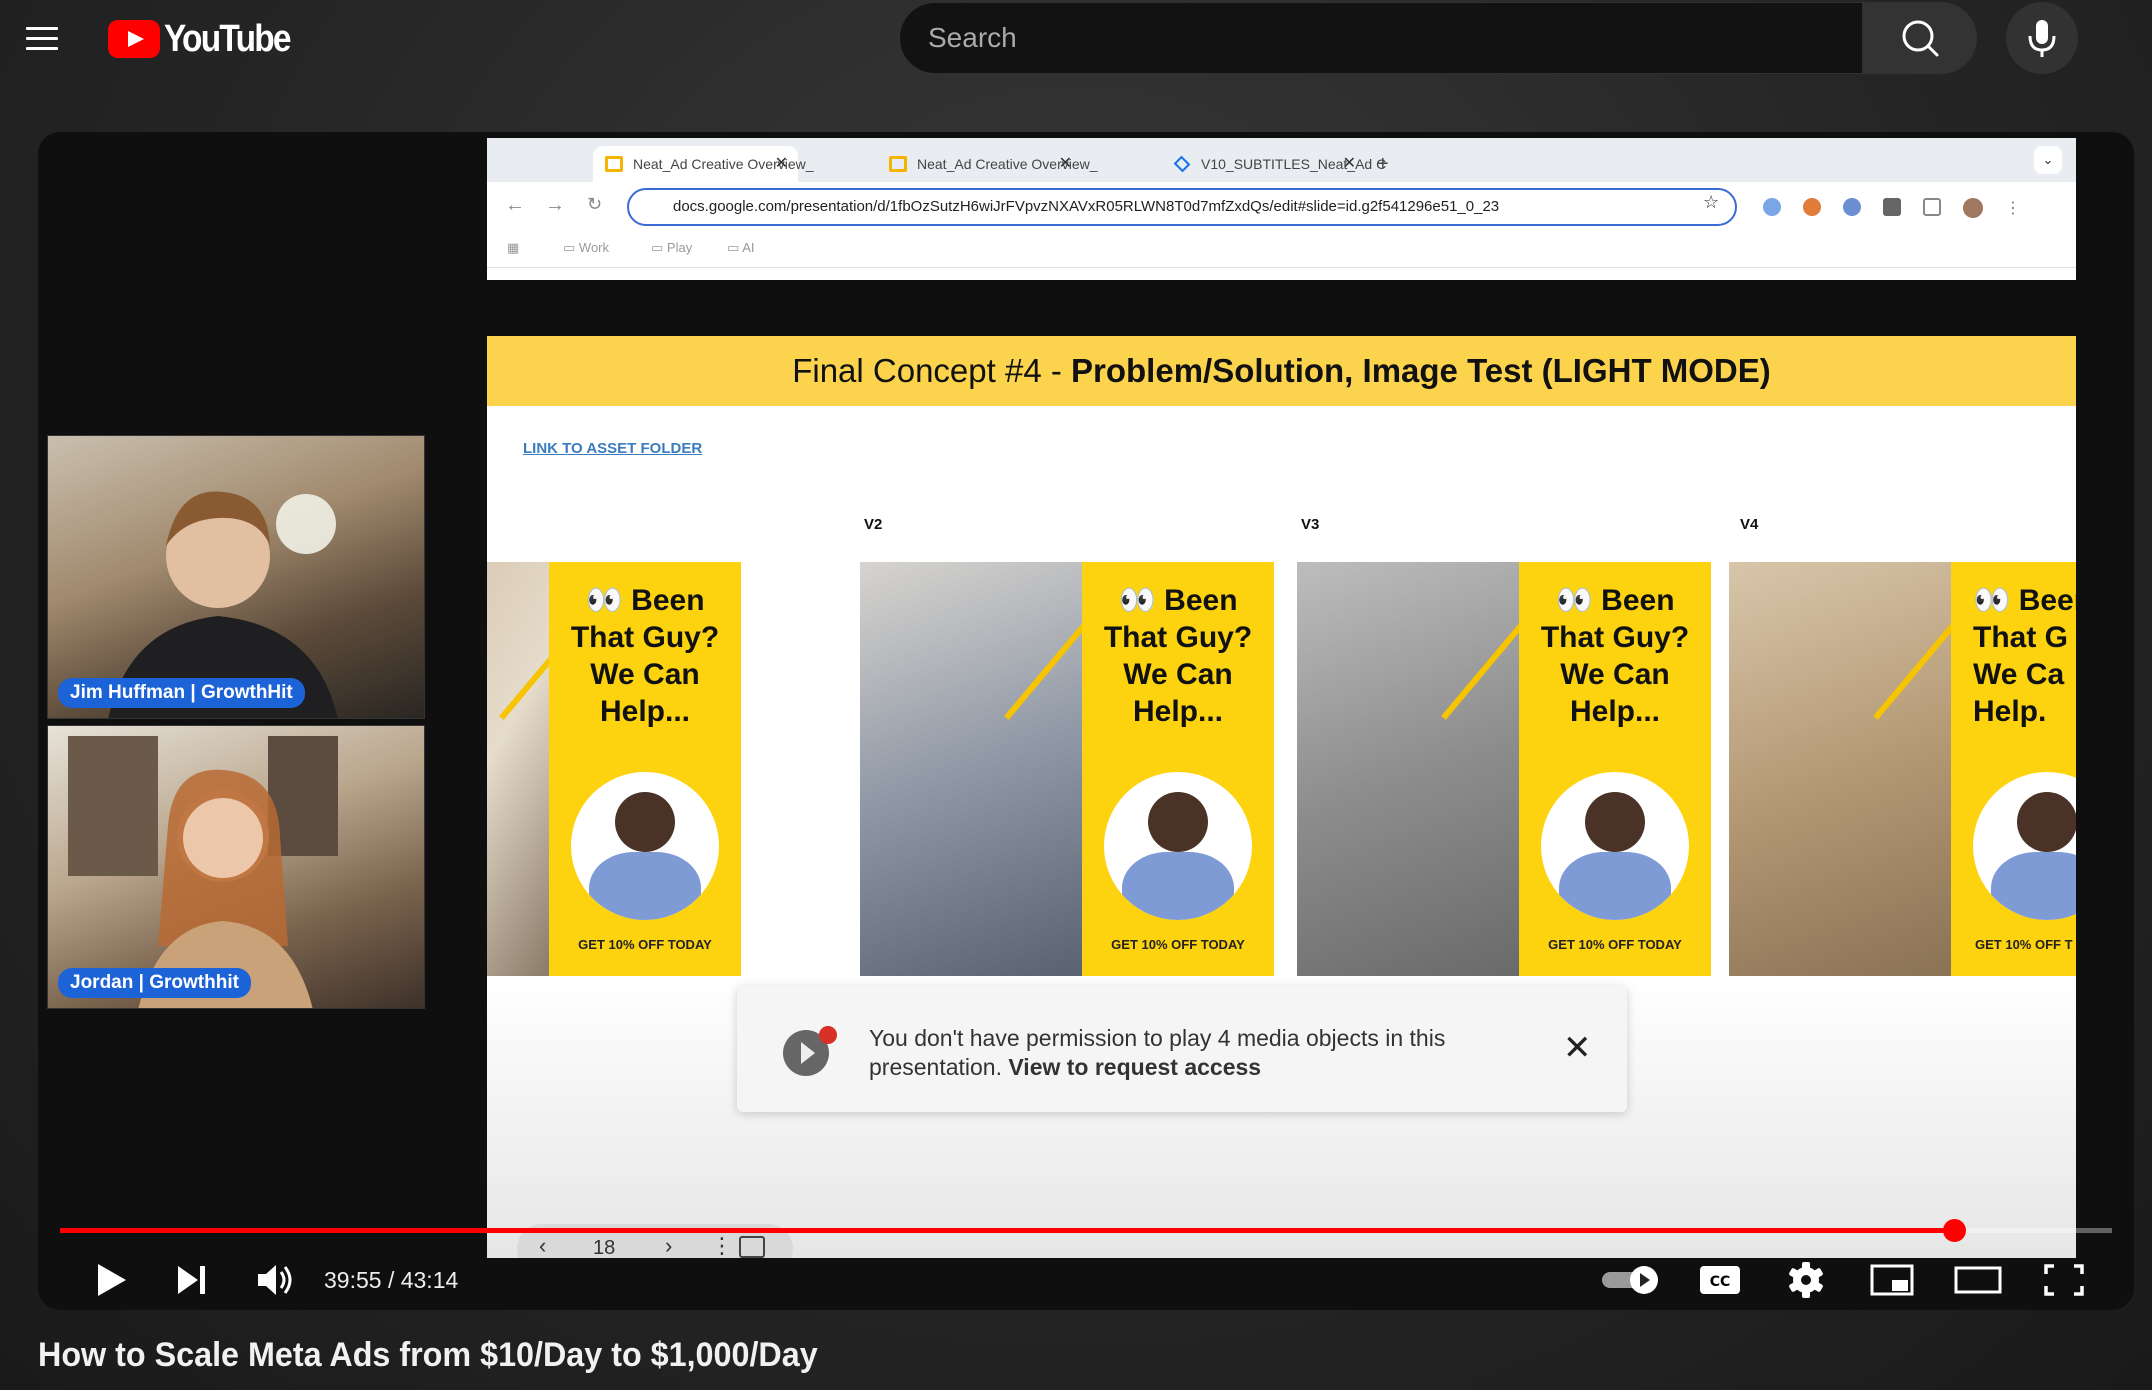 The height and width of the screenshot is (1390, 2152). I want to click on profile-avatar, so click(1973, 208).